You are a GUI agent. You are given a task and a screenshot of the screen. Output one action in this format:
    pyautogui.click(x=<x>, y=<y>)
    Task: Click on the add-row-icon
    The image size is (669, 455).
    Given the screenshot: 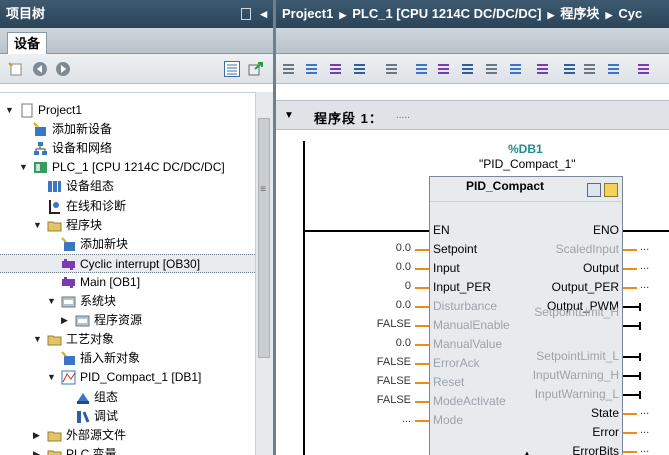 What is the action you would take?
    pyautogui.click(x=360, y=69)
    